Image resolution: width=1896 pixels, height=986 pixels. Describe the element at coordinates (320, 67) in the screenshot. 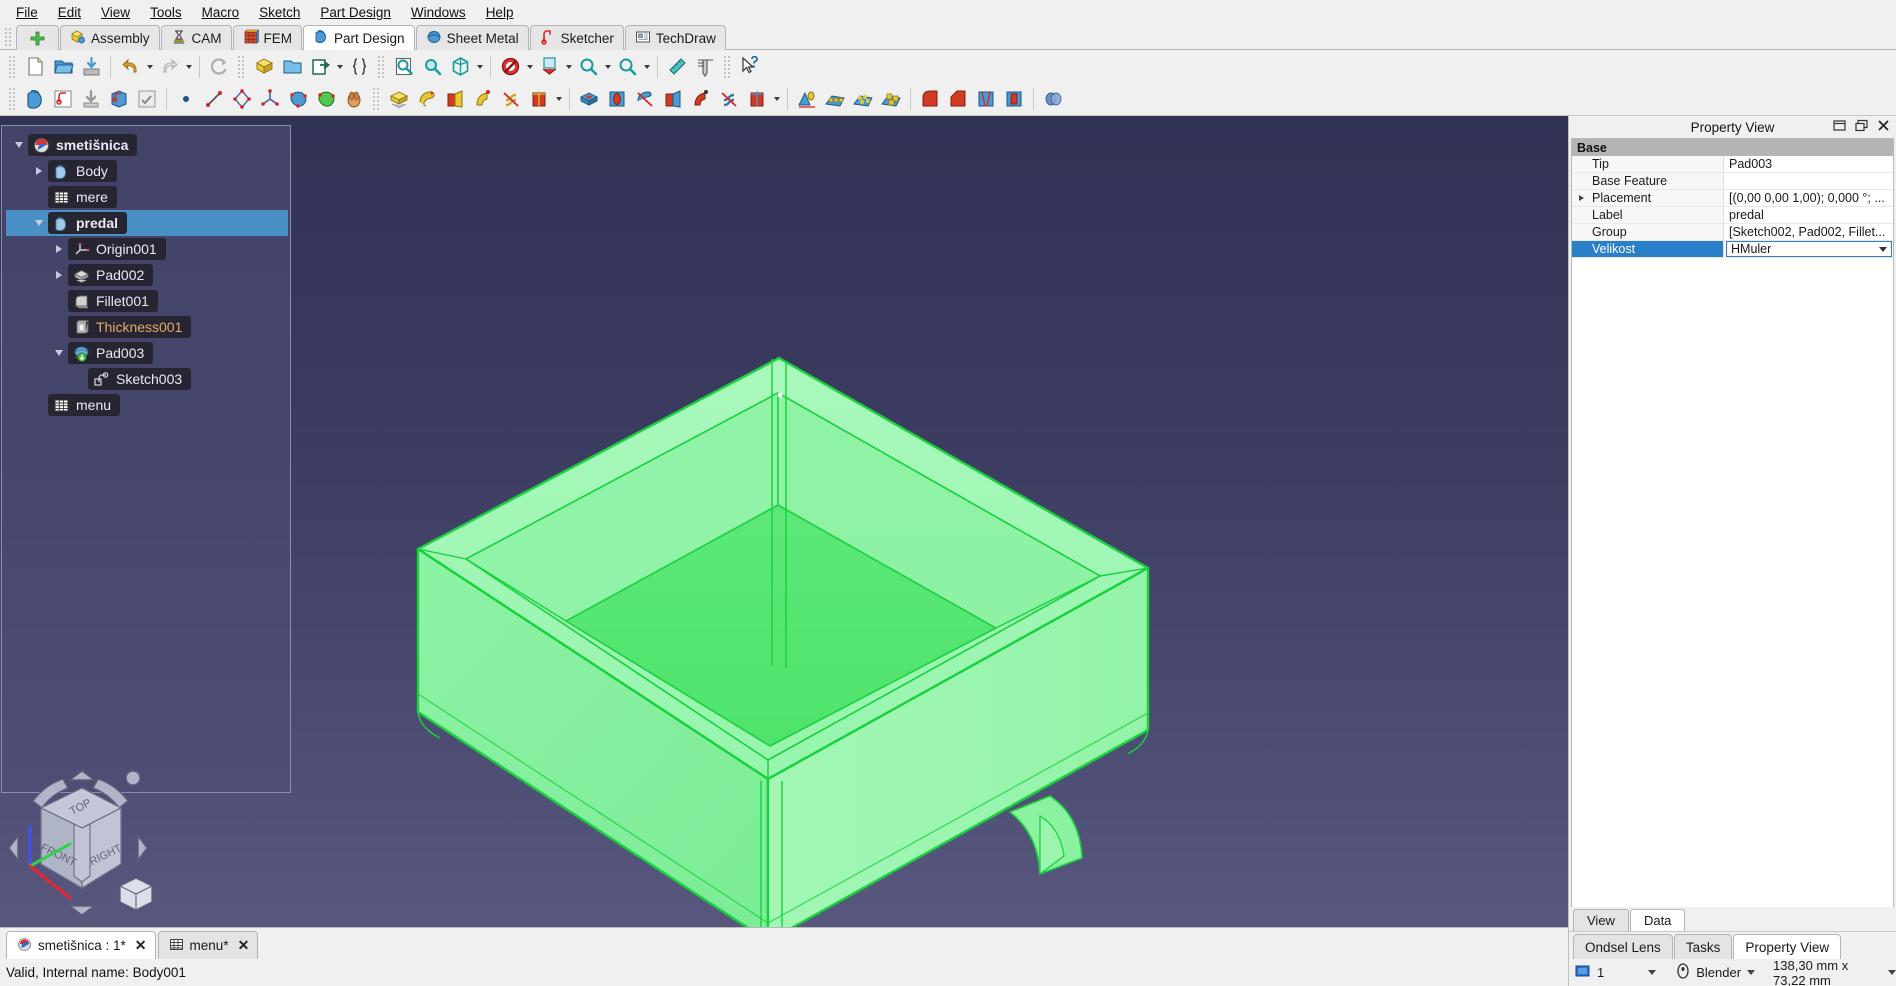

I see `make-link-button` at that location.